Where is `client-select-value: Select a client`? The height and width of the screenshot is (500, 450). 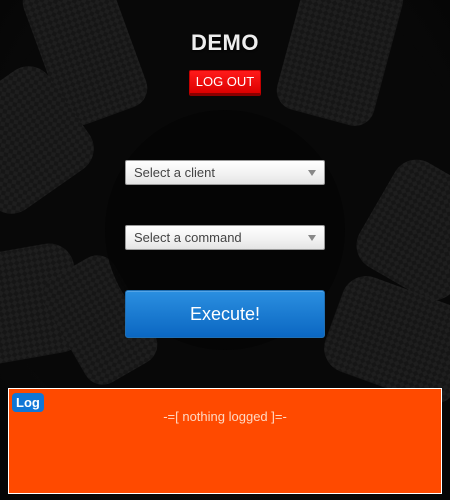
client-select-value: Select a client is located at coordinates (174, 172).